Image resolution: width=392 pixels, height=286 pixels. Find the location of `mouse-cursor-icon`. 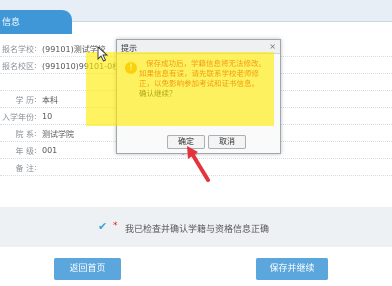

mouse-cursor-icon is located at coordinates (103, 54).